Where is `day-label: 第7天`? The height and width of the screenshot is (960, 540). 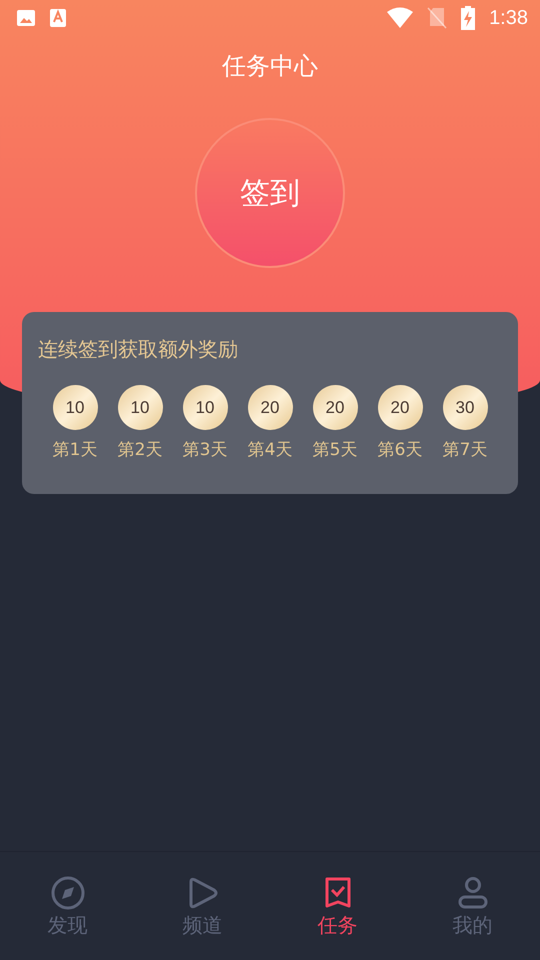
day-label: 第7天 is located at coordinates (465, 450).